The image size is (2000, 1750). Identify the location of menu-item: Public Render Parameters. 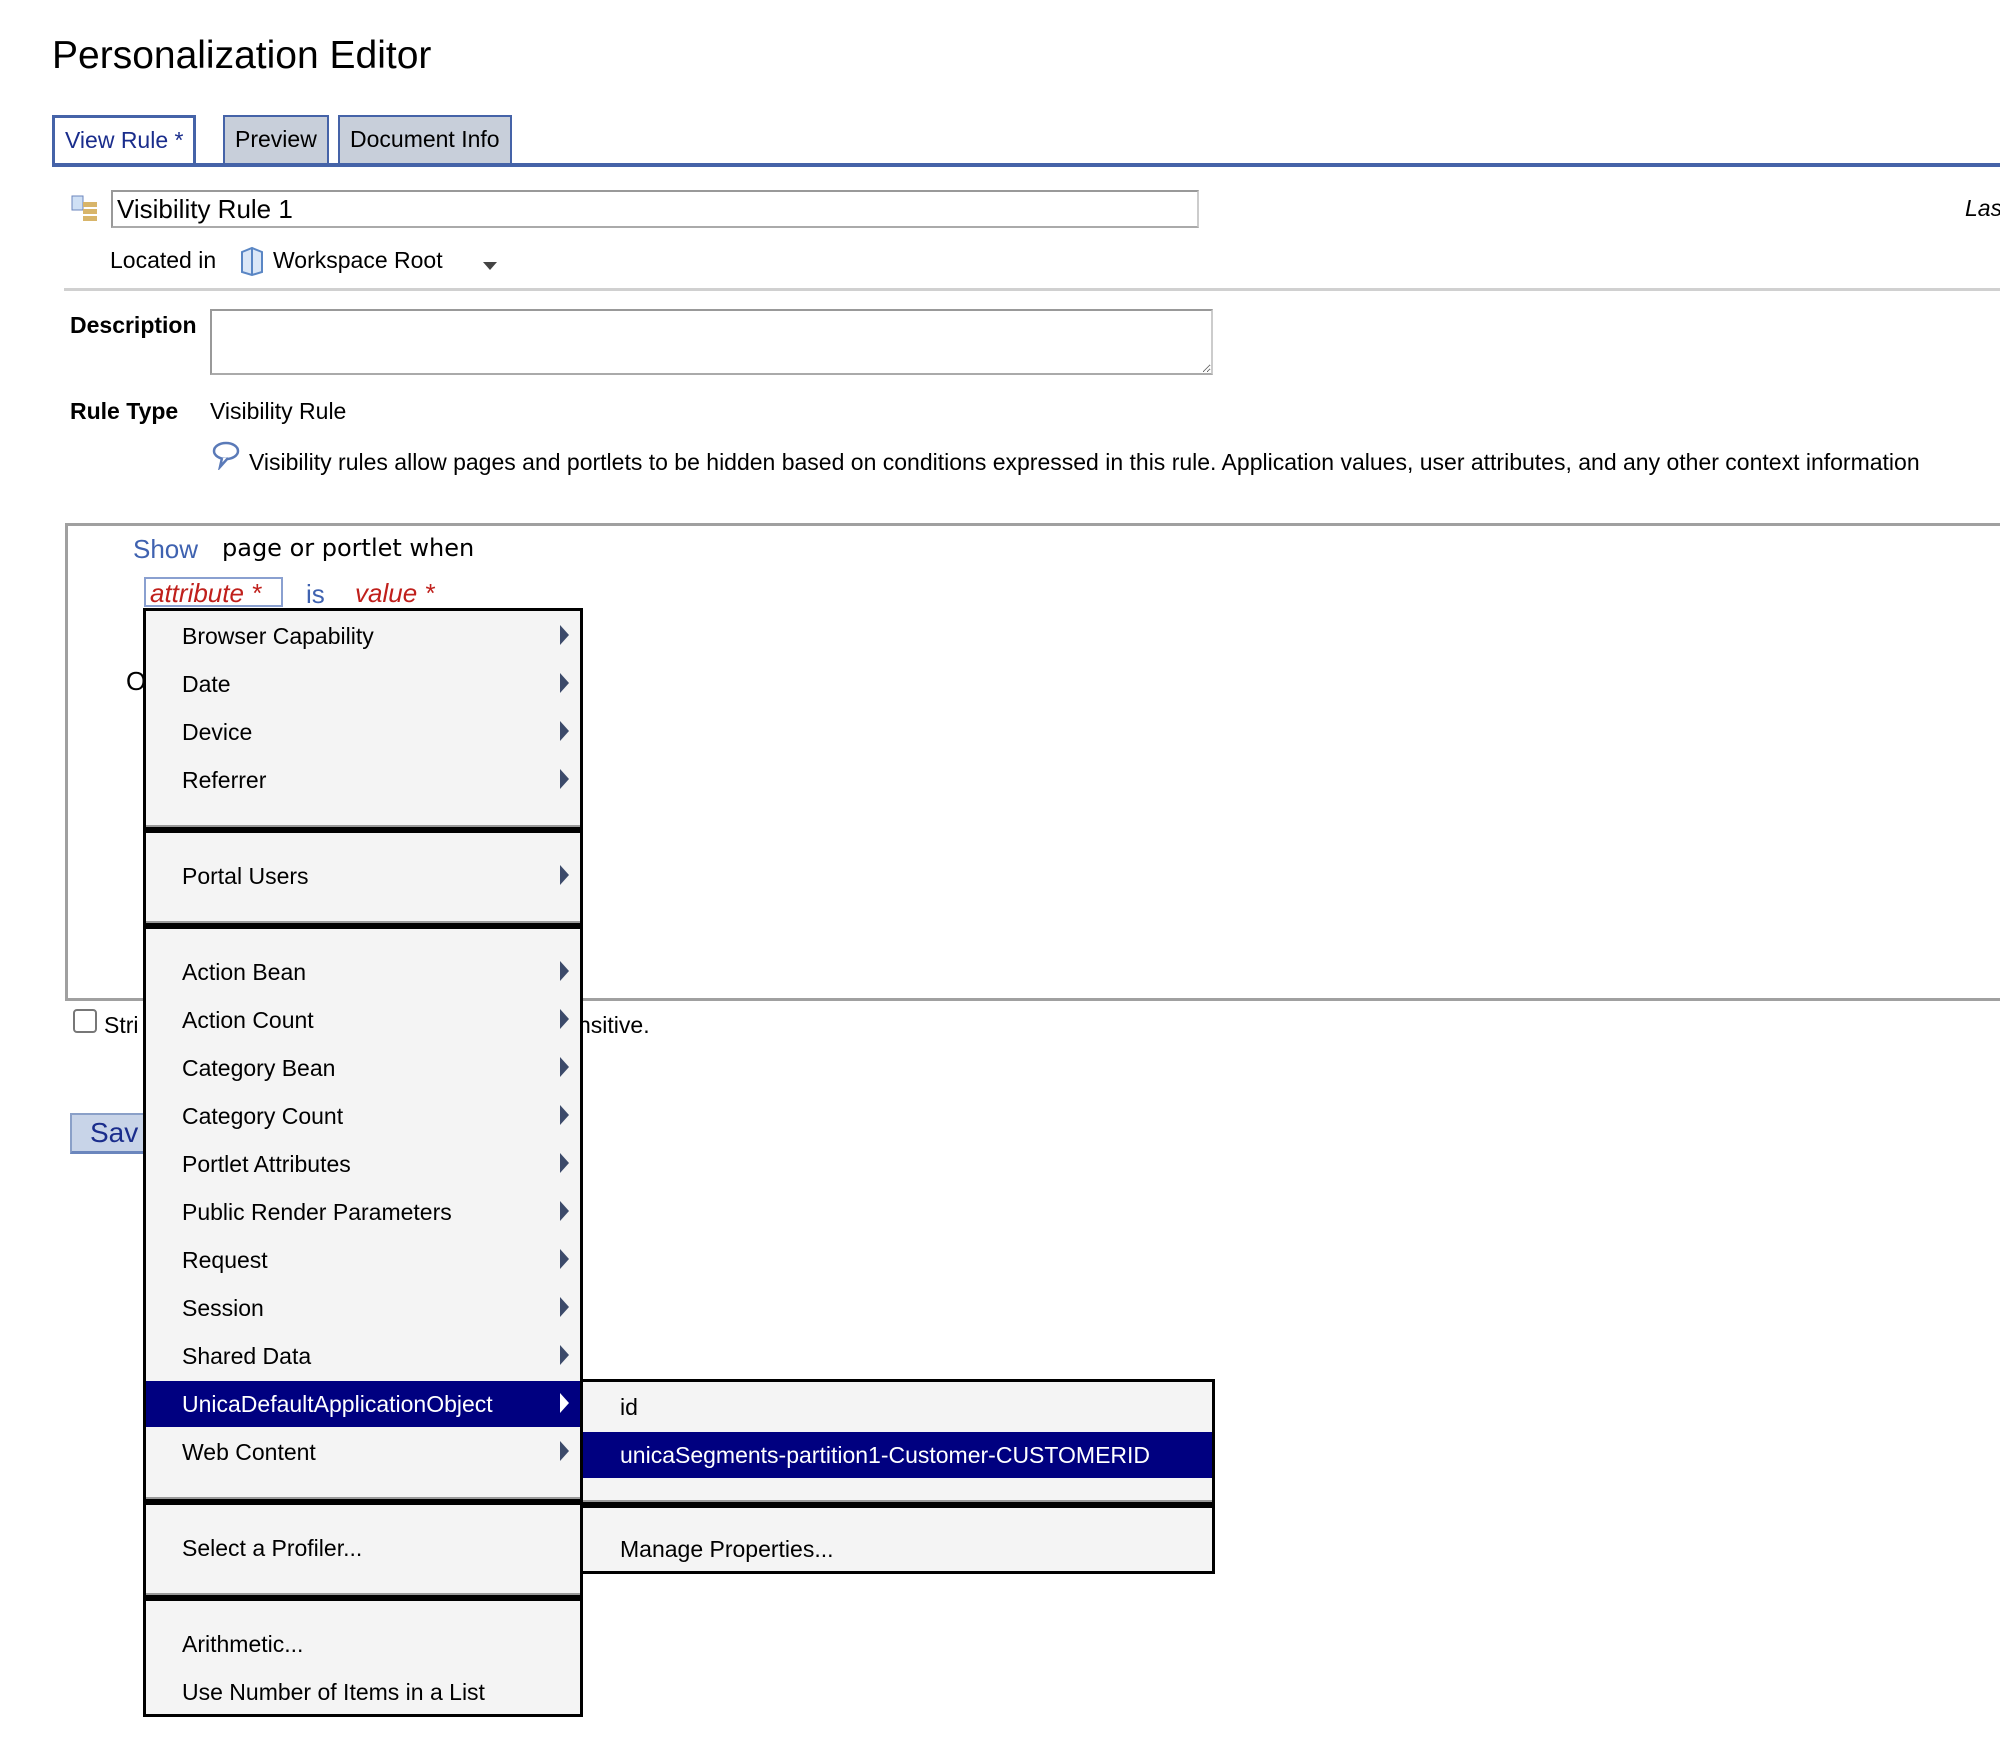
(363, 1212).